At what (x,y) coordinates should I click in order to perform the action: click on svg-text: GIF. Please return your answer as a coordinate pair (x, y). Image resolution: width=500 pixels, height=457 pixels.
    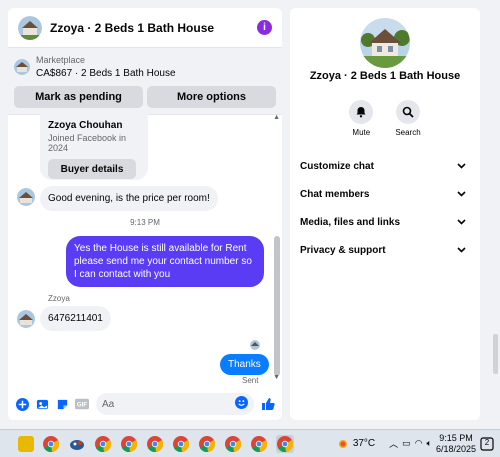
    Looking at the image, I should click on (82, 405).